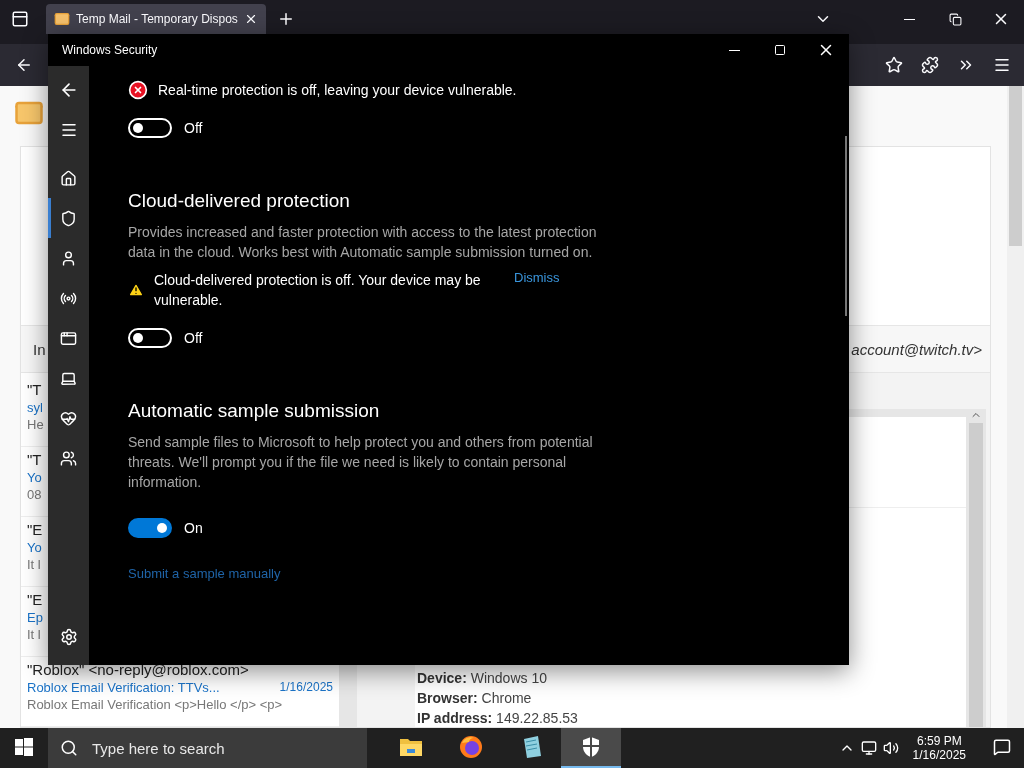 Image resolution: width=1024 pixels, height=768 pixels. Describe the element at coordinates (337, 90) in the screenshot. I see `alert-message: Real-time protection is off, leaving your device vulnerable.` at that location.